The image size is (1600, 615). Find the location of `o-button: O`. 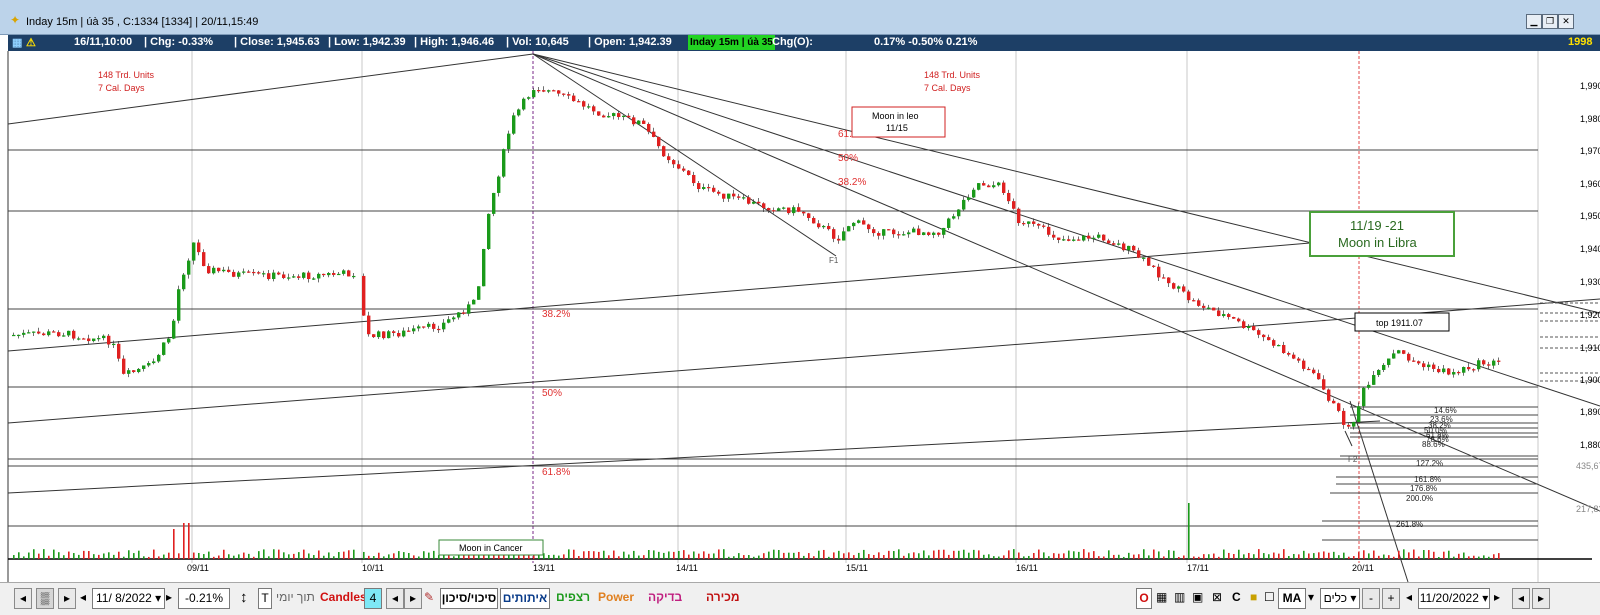

o-button: O is located at coordinates (1144, 598).